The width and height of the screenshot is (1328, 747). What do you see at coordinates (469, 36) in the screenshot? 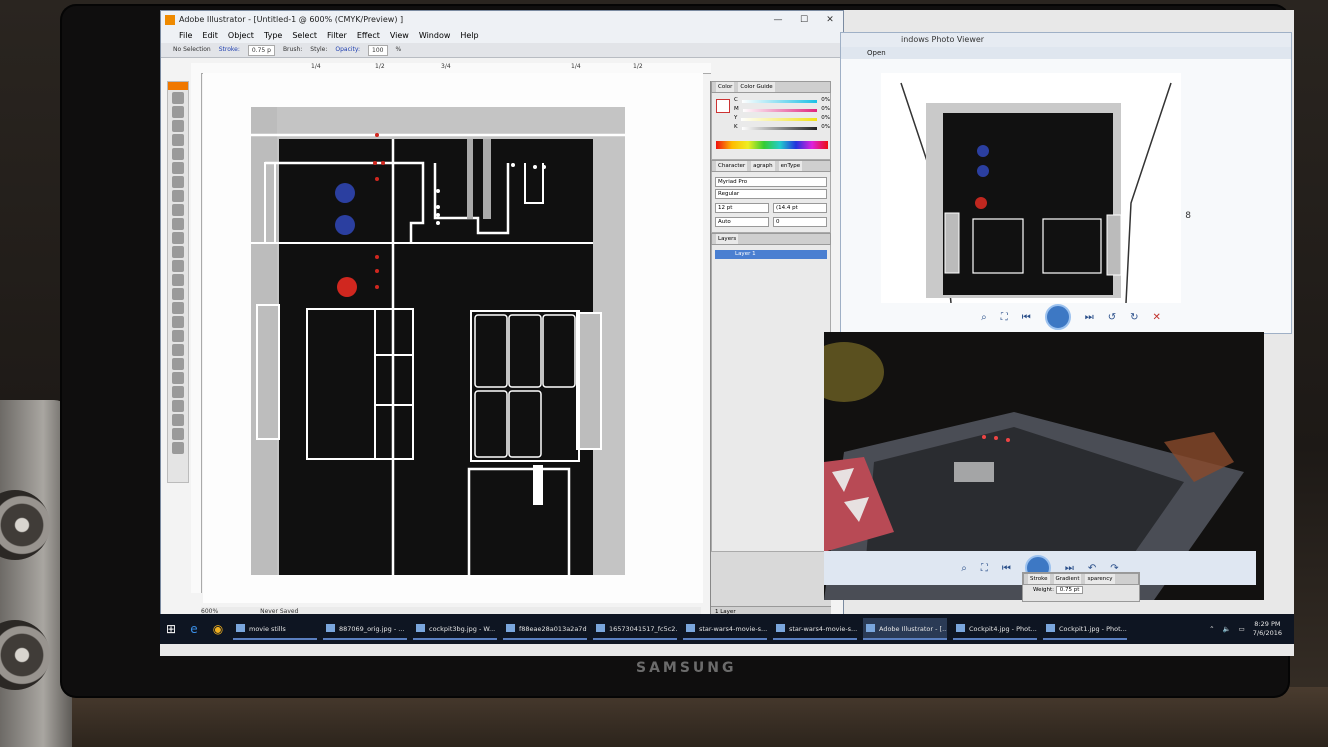
I see `menu-help: Help` at bounding box center [469, 36].